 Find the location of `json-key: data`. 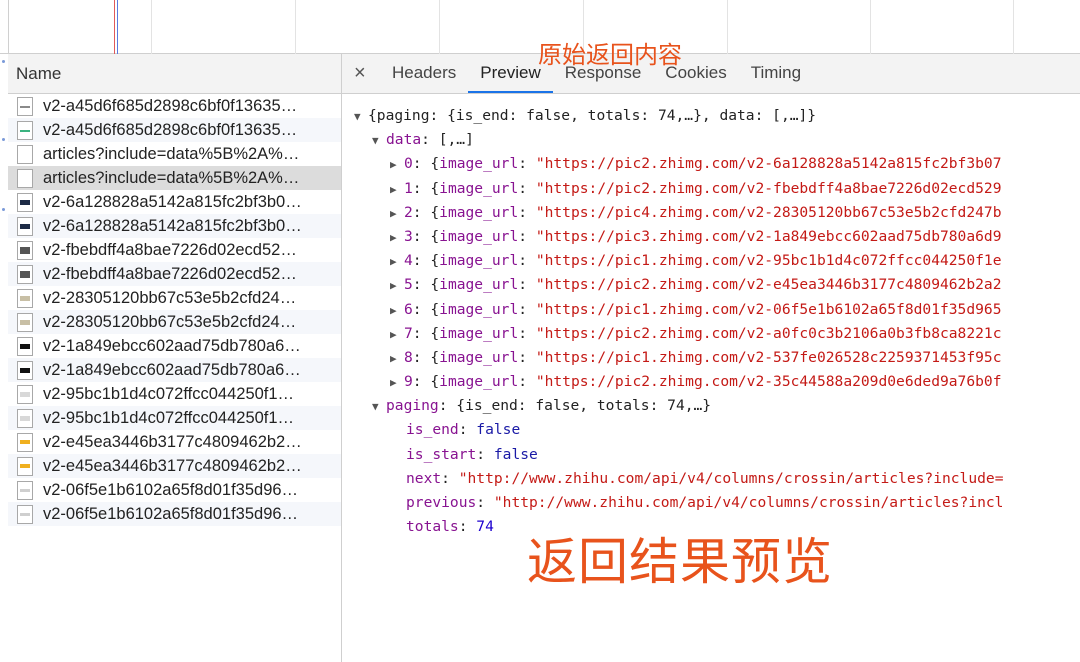

json-key: data is located at coordinates (404, 140).